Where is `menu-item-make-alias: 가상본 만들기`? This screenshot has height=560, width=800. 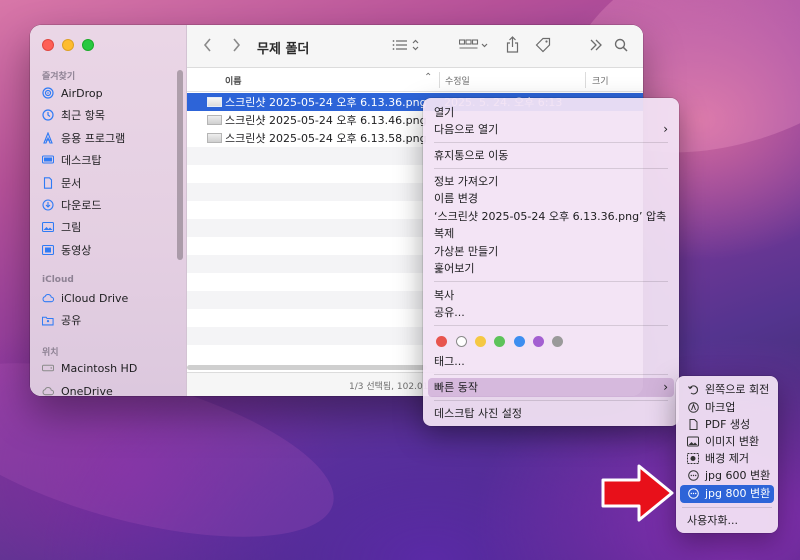
menu-item-make-alias: 가상본 만들기 is located at coordinates (466, 251).